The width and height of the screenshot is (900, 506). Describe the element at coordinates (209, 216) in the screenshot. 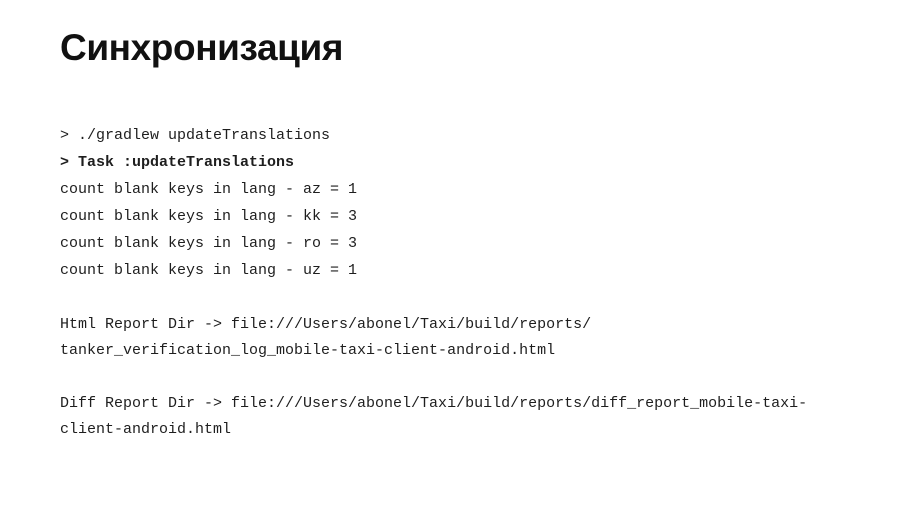

I see `log-line: count blank keys in lang - kk = 3` at that location.